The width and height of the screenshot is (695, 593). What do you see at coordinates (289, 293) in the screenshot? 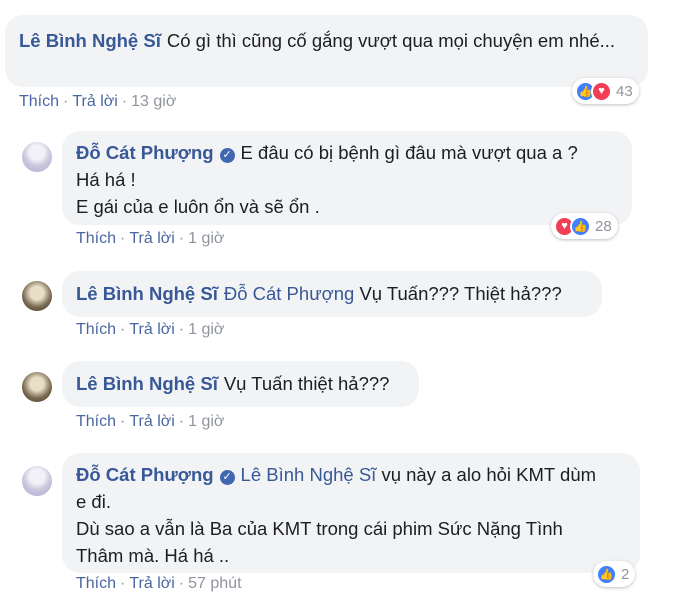
I see `mention-link: Đỗ Cát Phượng` at bounding box center [289, 293].